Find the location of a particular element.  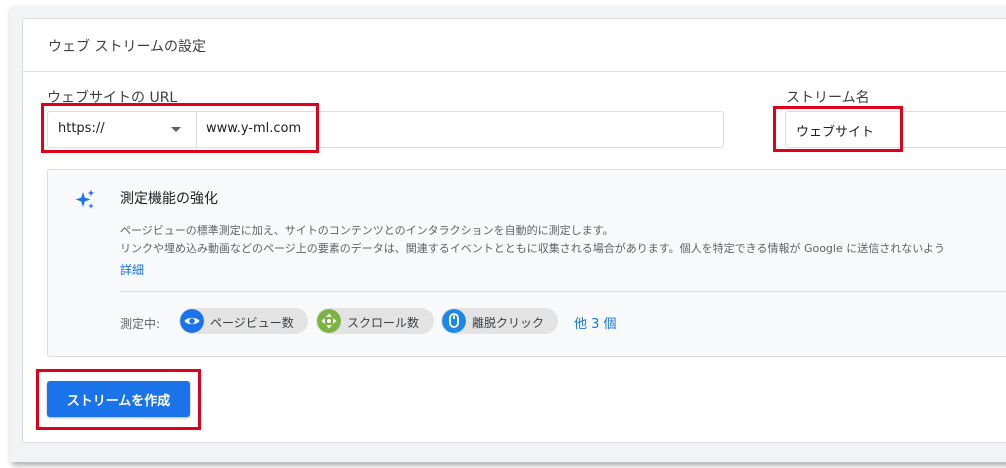

chip-outbound-clicks: 離脱クリック is located at coordinates (499, 321).